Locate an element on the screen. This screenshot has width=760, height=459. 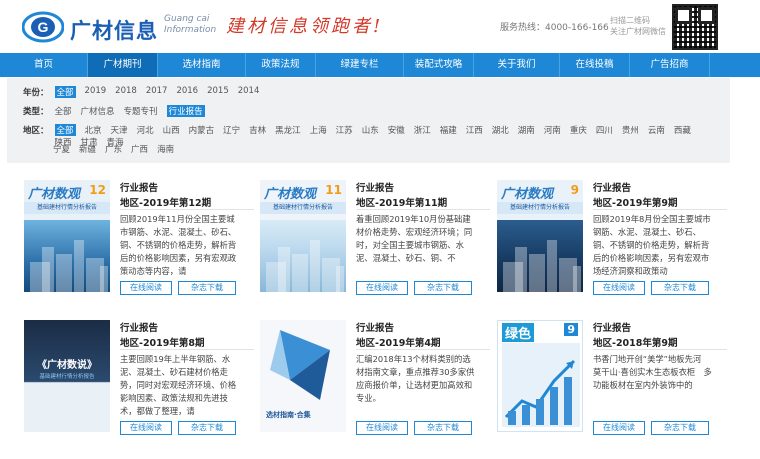
filter-option: 2014 is located at coordinates (249, 92).